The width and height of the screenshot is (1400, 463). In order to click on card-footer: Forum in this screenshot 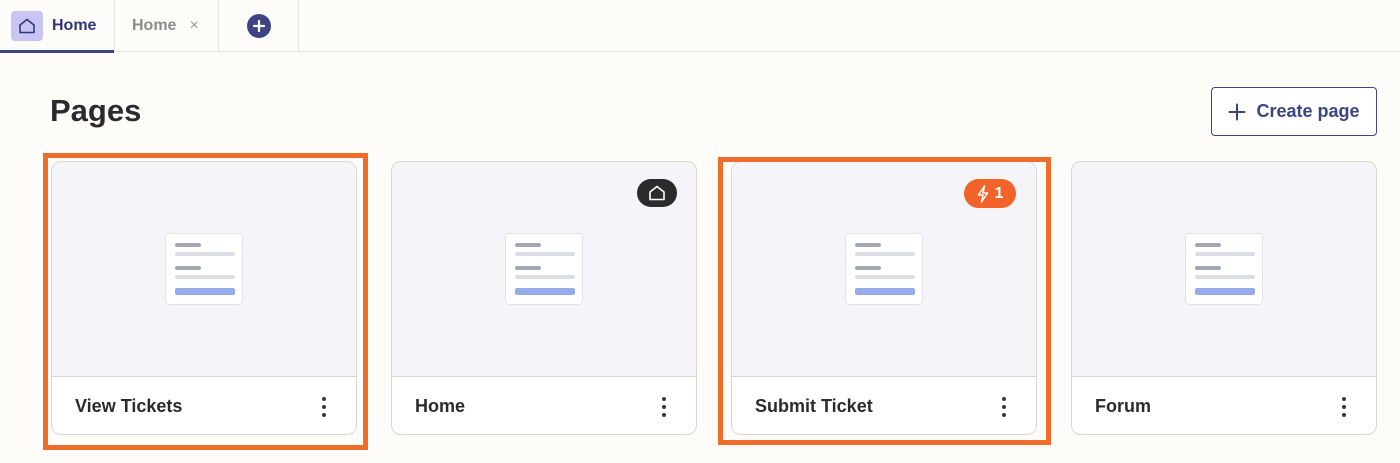, I will do `click(1224, 405)`.